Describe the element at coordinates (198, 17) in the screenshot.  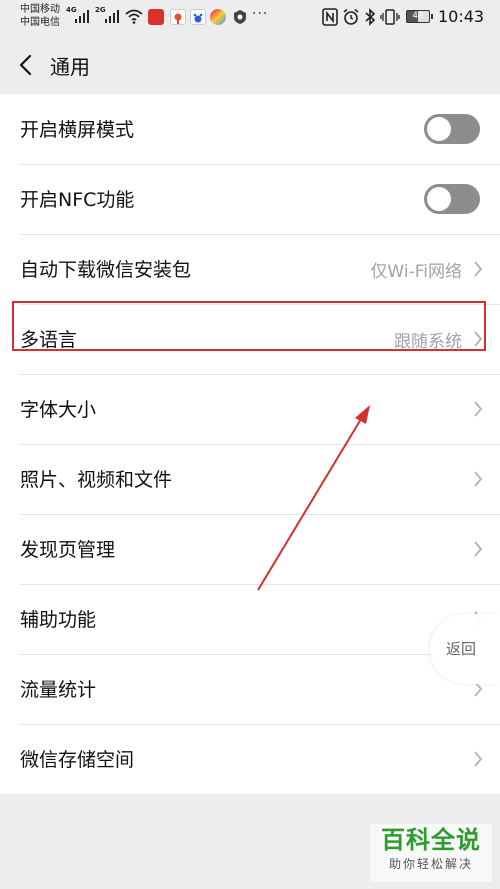
I see `baidu-app-icon` at that location.